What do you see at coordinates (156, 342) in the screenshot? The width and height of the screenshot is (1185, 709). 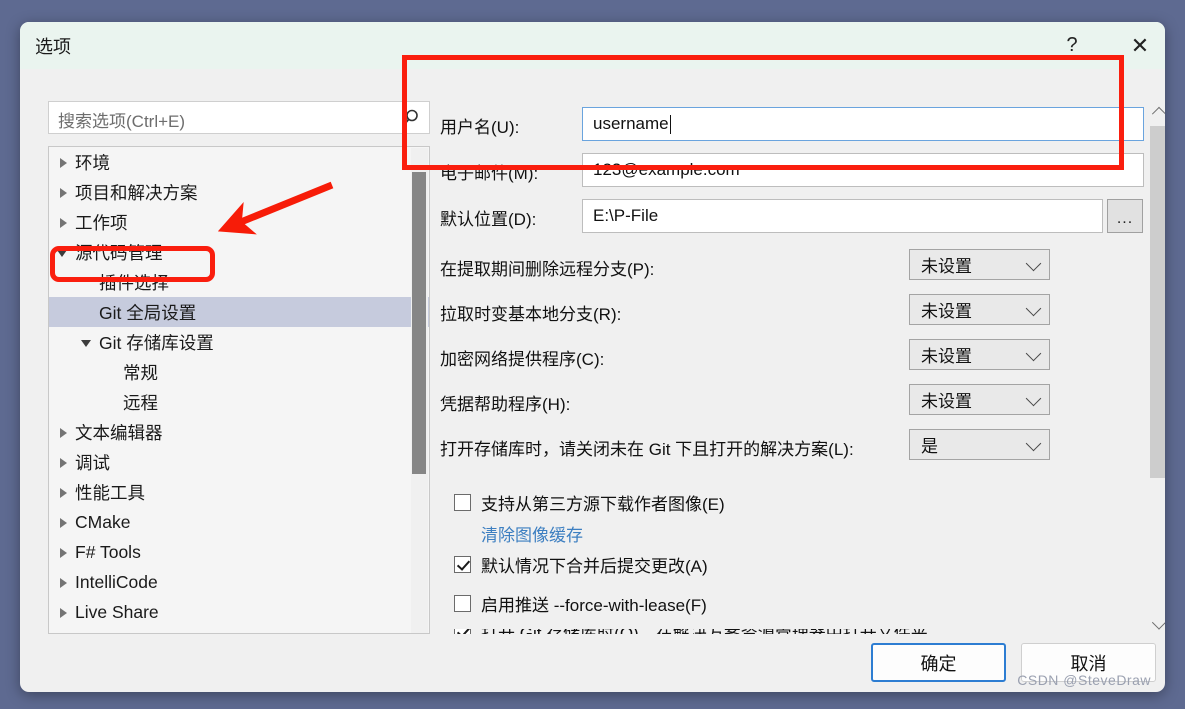 I see `tree-item-label: Git 存储库设置` at bounding box center [156, 342].